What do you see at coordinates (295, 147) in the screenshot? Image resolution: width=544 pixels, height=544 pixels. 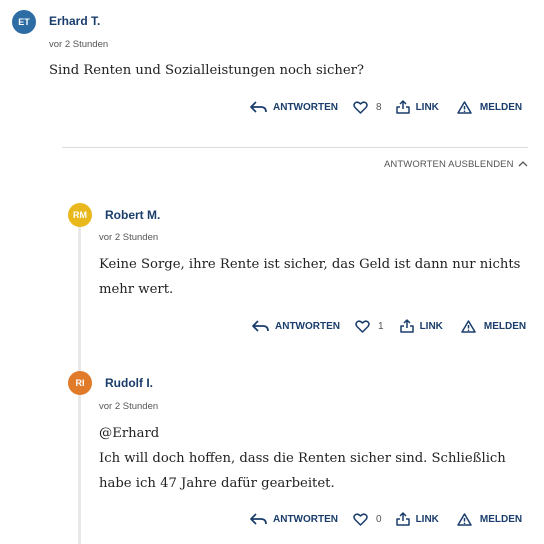 I see `divider` at bounding box center [295, 147].